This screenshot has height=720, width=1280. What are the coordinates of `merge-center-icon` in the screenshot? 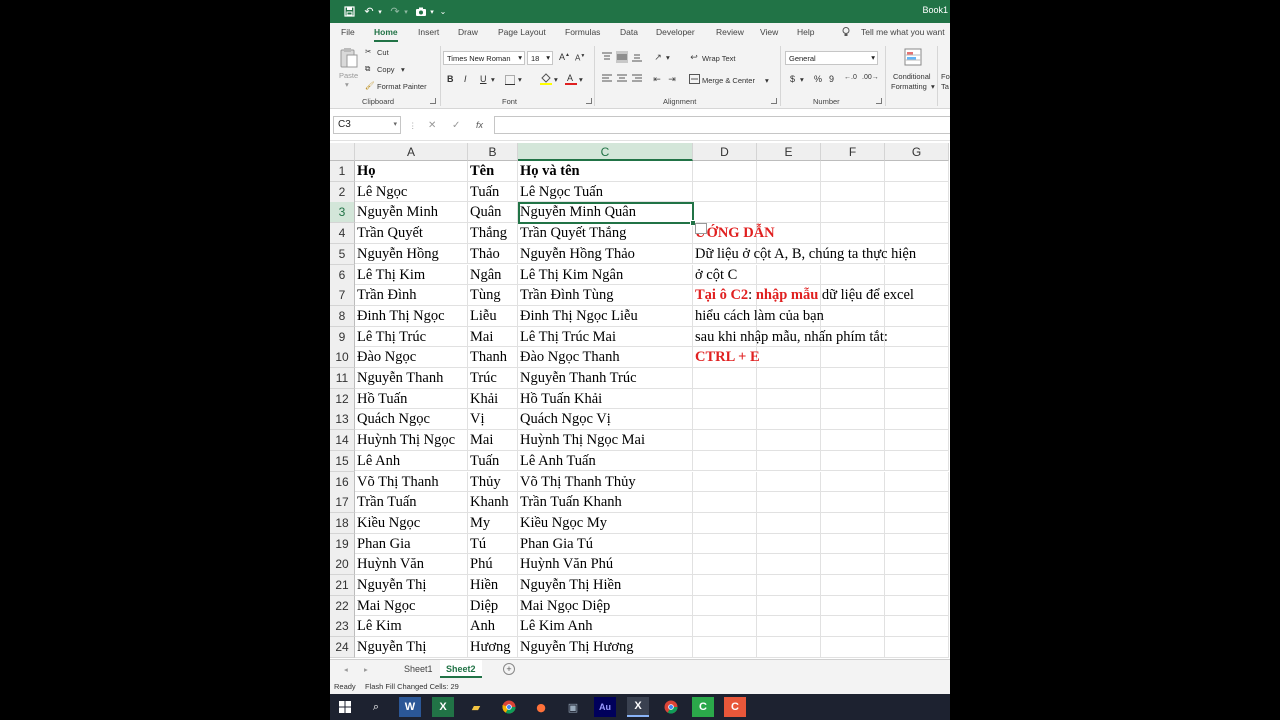 It's located at (694, 79).